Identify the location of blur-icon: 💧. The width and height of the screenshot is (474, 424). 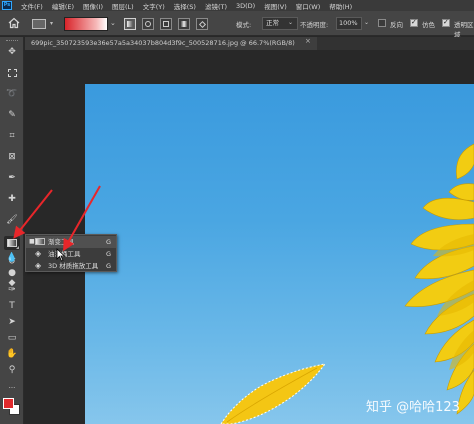
(12, 258).